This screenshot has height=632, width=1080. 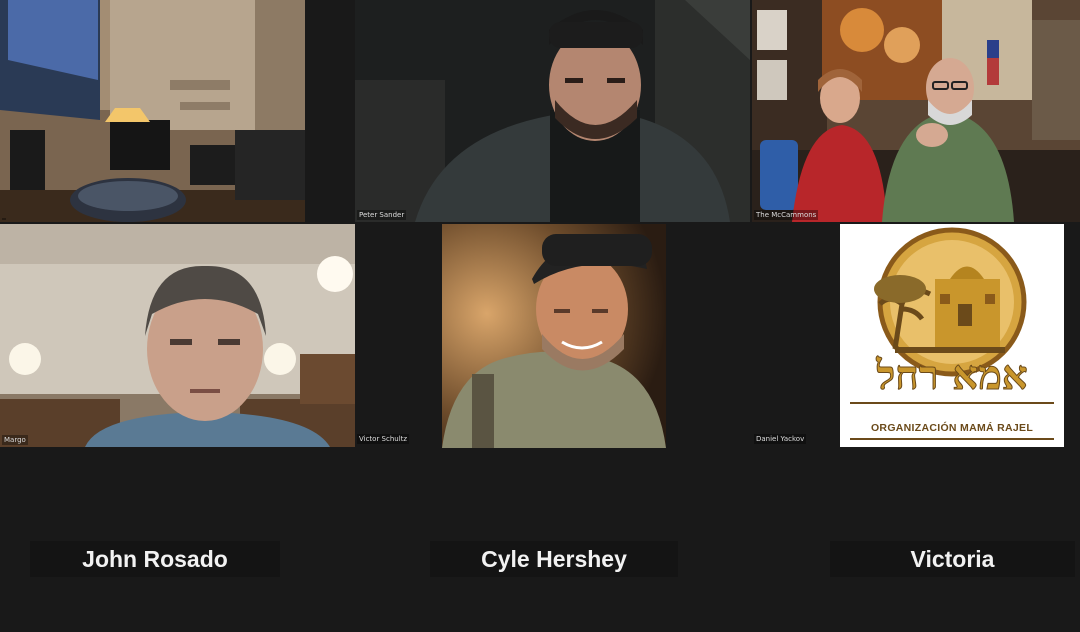 I want to click on cyle-photo, so click(x=554, y=336).